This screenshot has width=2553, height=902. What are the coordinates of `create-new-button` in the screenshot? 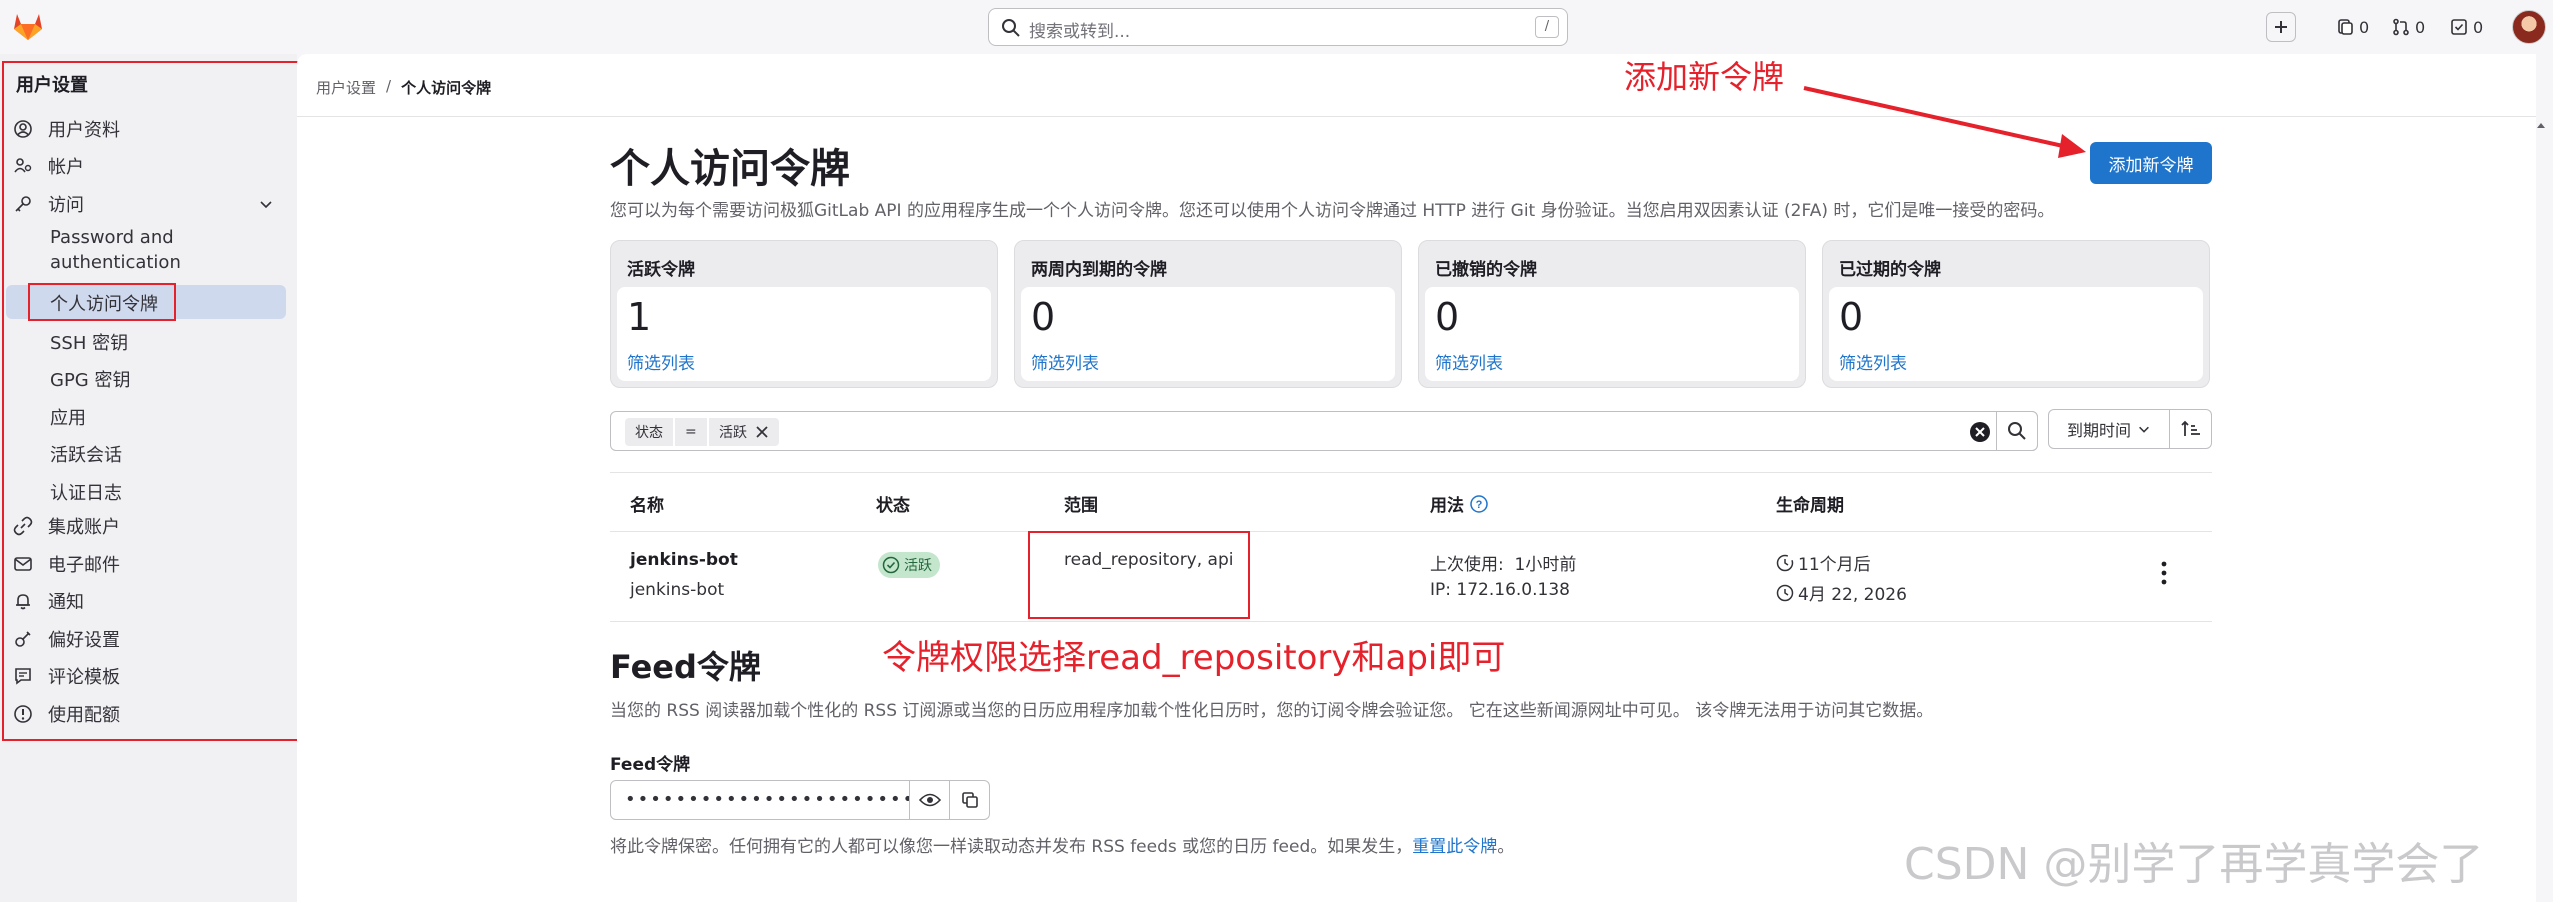 It's located at (2281, 27).